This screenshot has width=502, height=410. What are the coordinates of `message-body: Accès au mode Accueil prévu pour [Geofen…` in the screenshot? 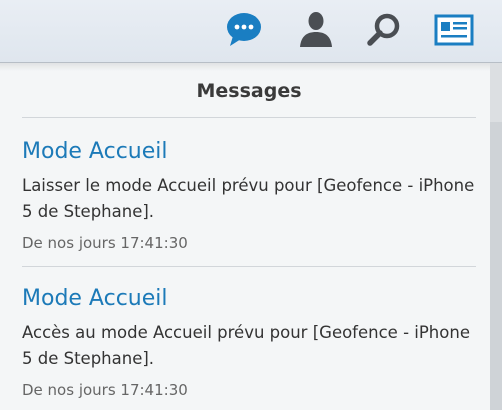 It's located at (246, 345).